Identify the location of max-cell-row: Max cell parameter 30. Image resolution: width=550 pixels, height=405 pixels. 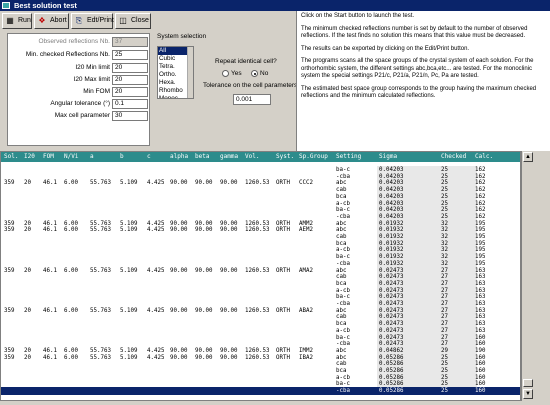
(78, 116).